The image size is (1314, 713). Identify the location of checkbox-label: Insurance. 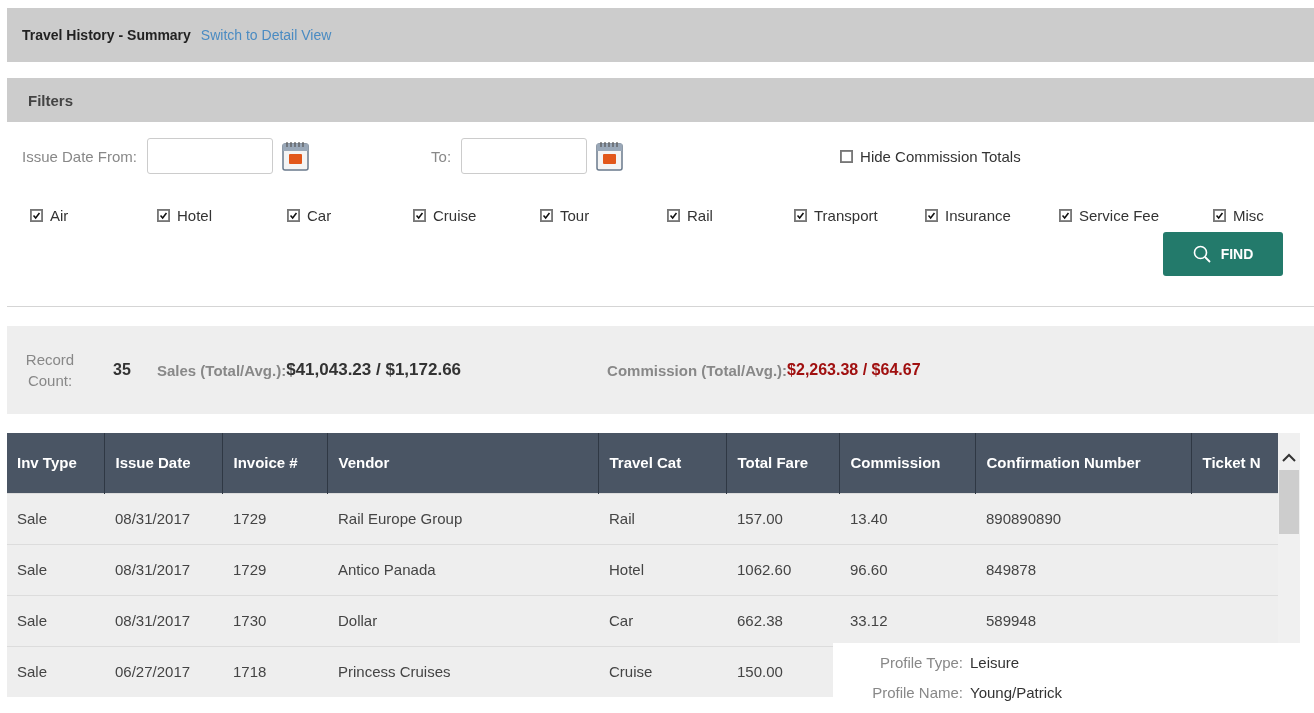
(978, 215).